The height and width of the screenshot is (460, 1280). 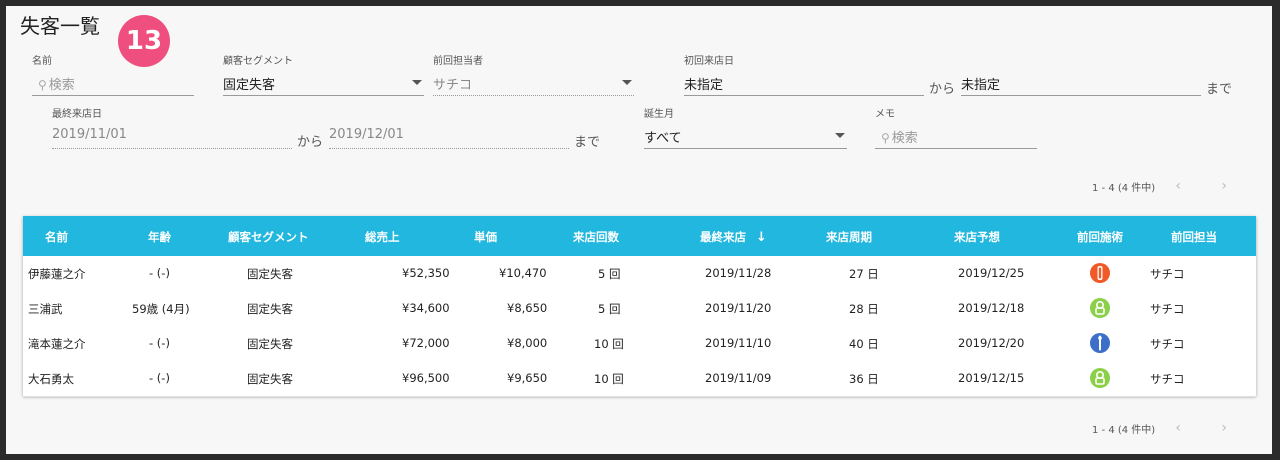 I want to click on cell-unit: ¥9,650, so click(x=527, y=378).